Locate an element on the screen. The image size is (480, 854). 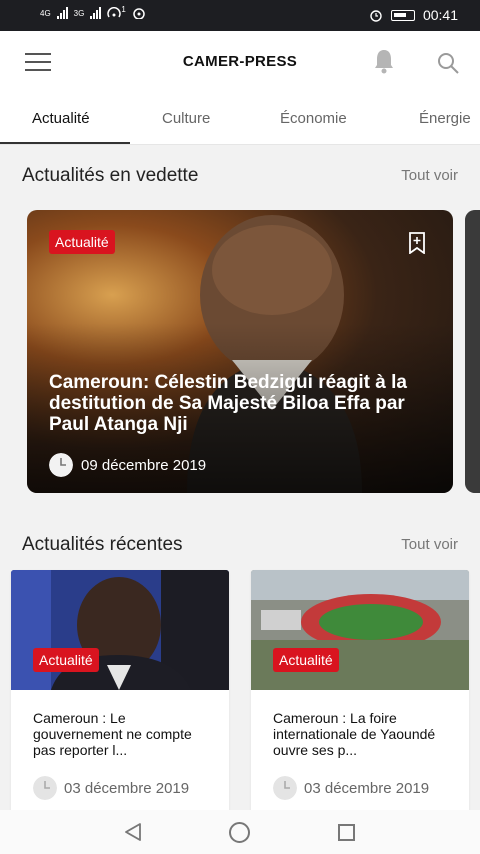
signal-icon is located at coordinates (62, 13).